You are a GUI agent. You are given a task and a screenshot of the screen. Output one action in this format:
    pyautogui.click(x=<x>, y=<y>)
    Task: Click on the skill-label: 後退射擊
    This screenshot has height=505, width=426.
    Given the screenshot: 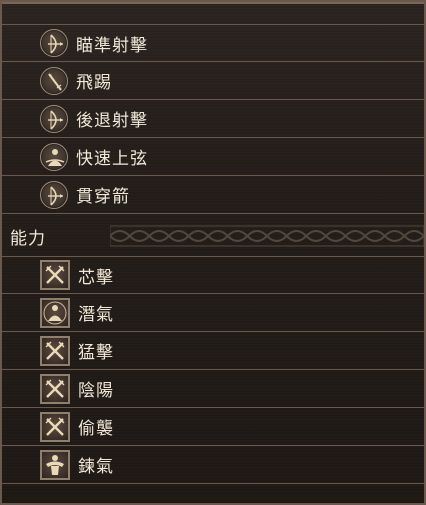 What is the action you would take?
    pyautogui.click(x=112, y=121)
    